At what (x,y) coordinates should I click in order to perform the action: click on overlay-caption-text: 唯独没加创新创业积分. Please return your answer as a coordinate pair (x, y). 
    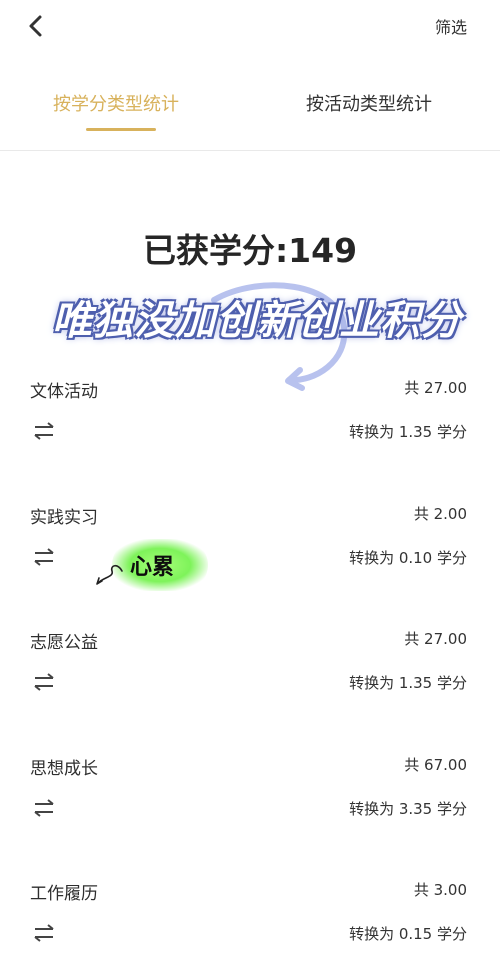
    Looking at the image, I should click on (257, 321).